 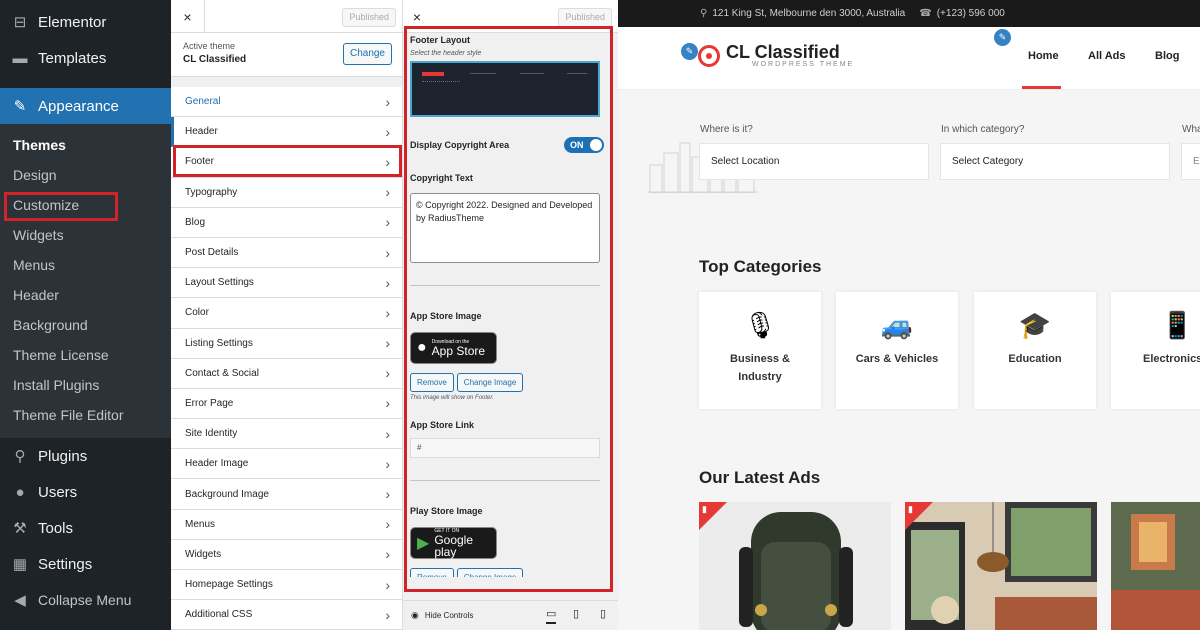 What do you see at coordinates (446, 511) in the screenshot?
I see `play-store-image-label: Play Store Image` at bounding box center [446, 511].